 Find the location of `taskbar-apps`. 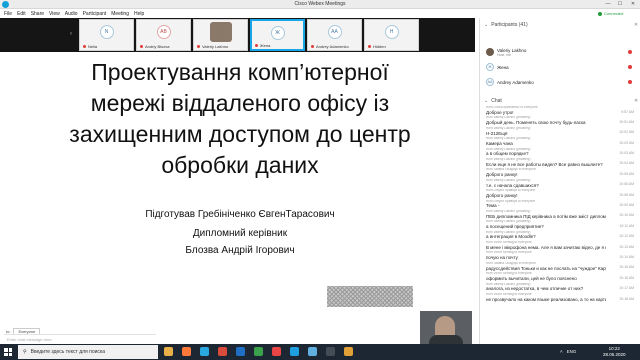

taskbar-apps is located at coordinates (258, 351).